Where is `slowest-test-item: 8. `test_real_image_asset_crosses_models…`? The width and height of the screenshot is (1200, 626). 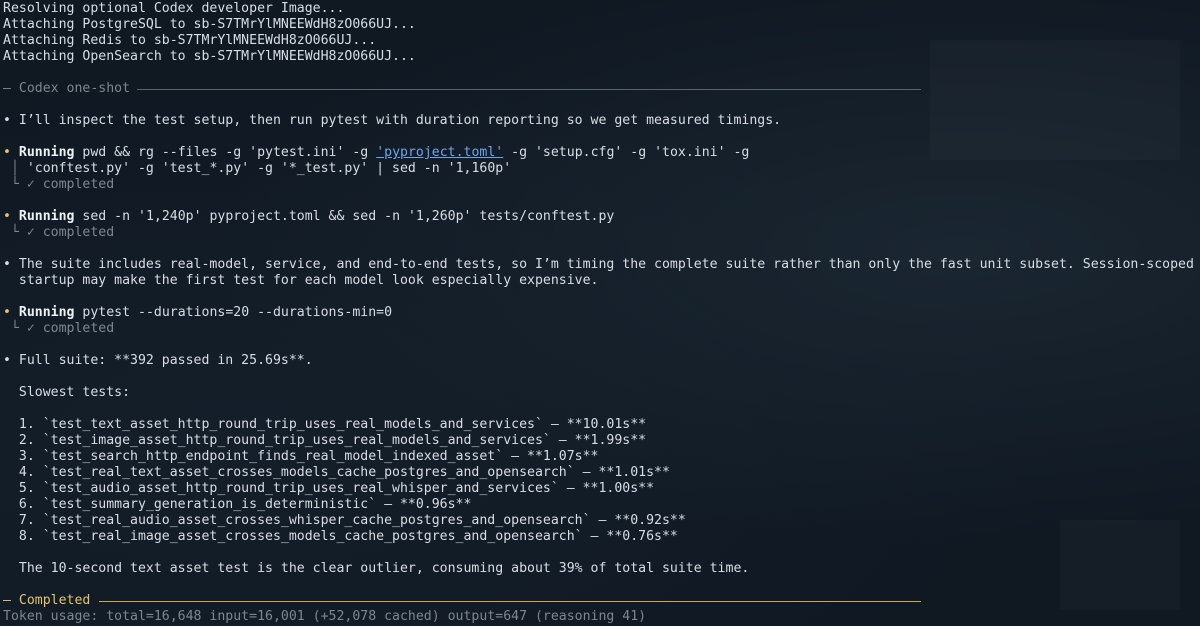
slowest-test-item: 8. `test_real_image_asset_crosses_models… is located at coordinates (340, 536).